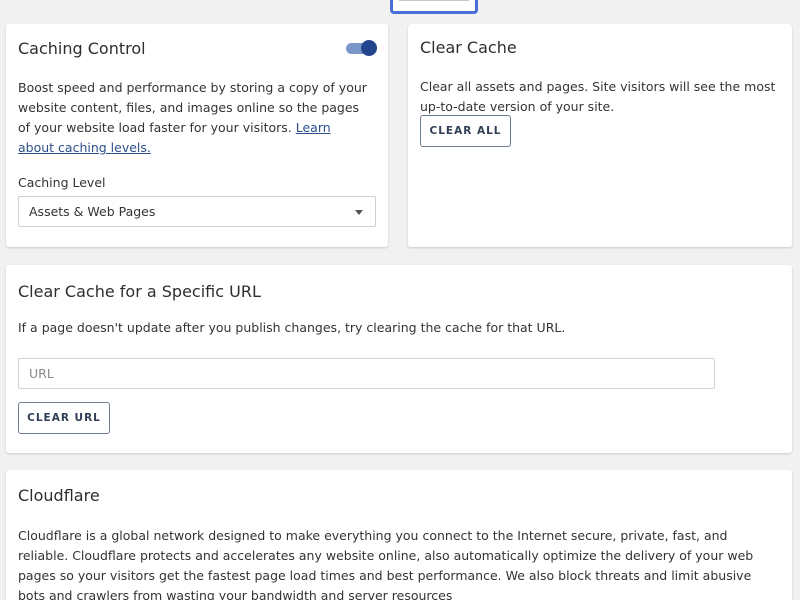 The image size is (800, 600). Describe the element at coordinates (366, 373) in the screenshot. I see `url-input` at that location.